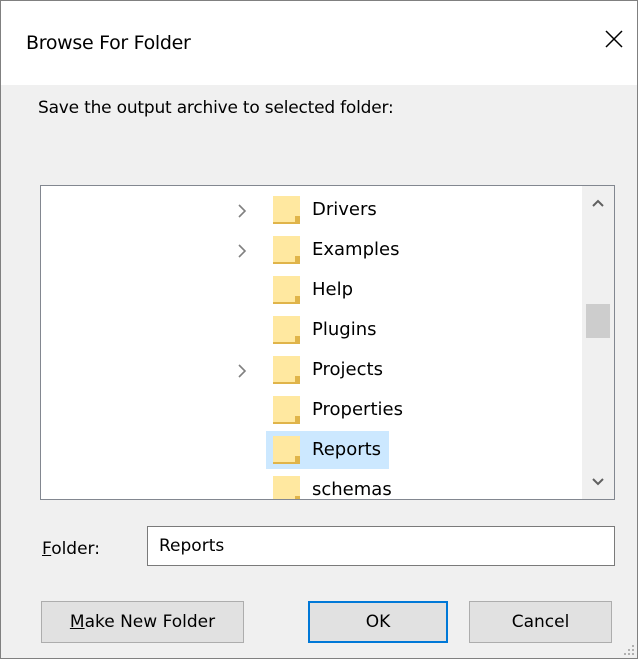  What do you see at coordinates (150, 622) in the screenshot?
I see `make-new-folder-rest: ake New Folder` at bounding box center [150, 622].